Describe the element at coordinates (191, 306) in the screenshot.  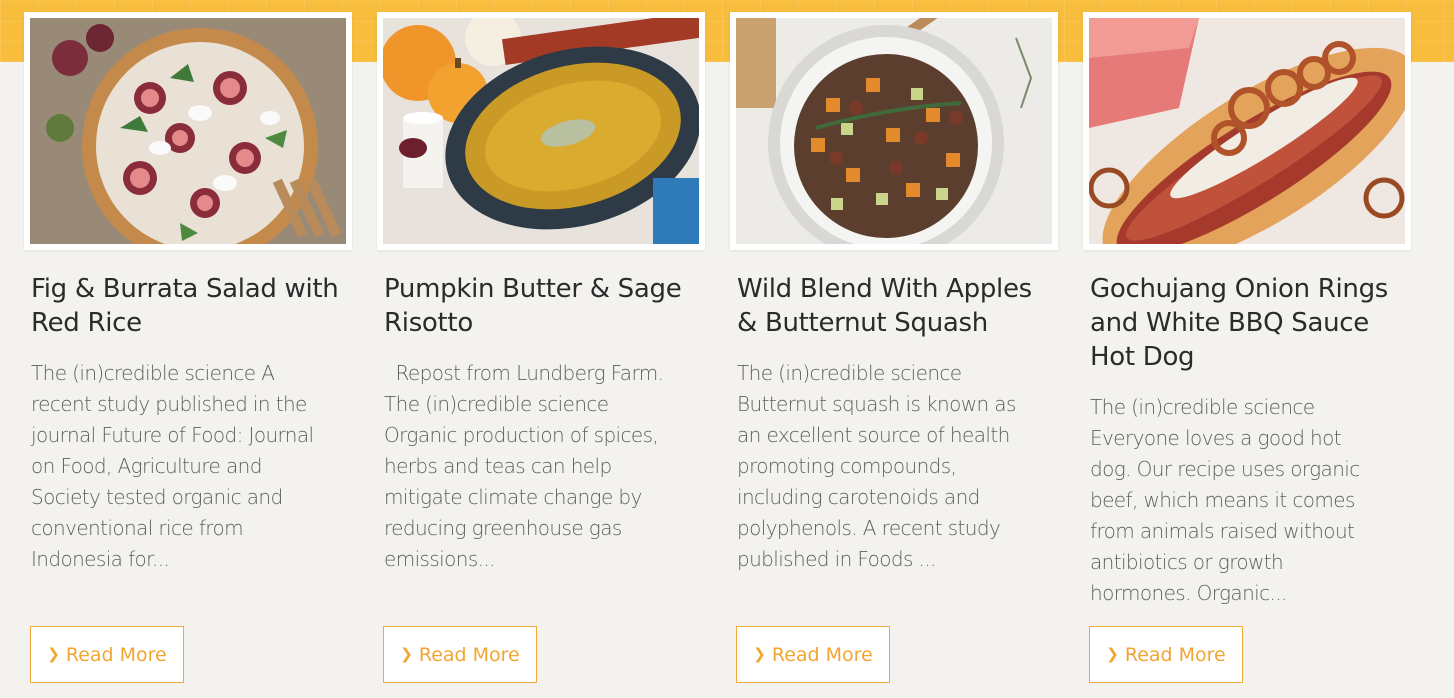
I see `recipe-title: Fig & Burrata Salad with Red Rice` at that location.